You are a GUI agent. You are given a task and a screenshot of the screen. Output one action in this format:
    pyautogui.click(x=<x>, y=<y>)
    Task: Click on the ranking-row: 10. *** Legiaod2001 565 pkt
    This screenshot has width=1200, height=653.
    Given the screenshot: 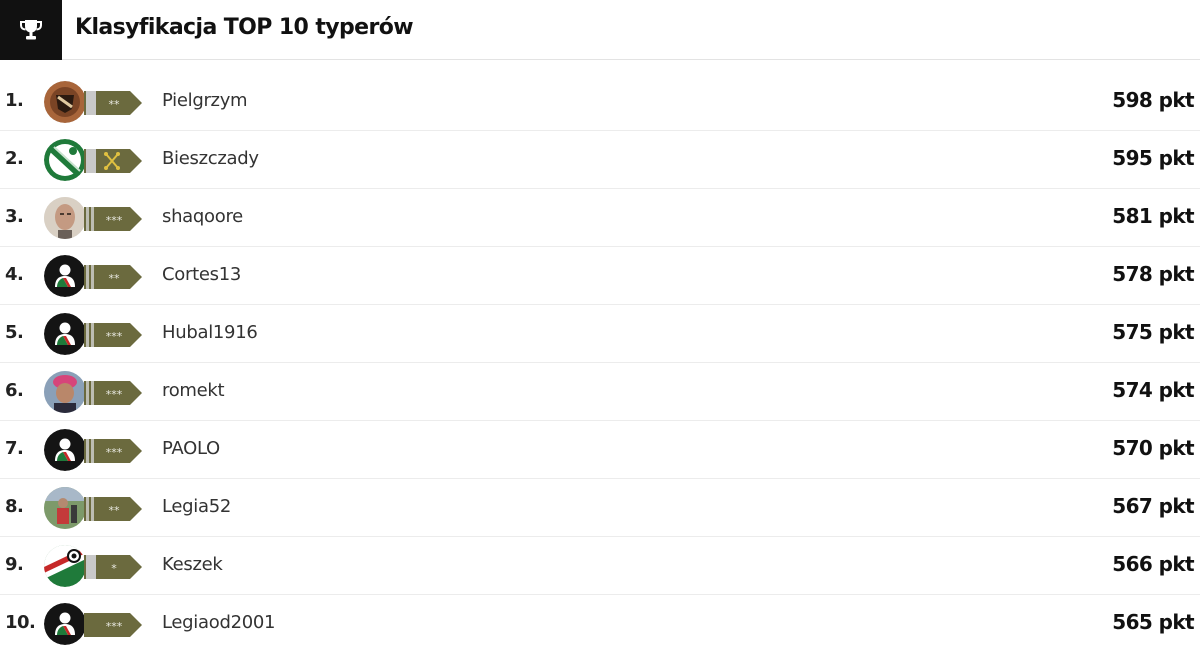 What is the action you would take?
    pyautogui.click(x=600, y=624)
    